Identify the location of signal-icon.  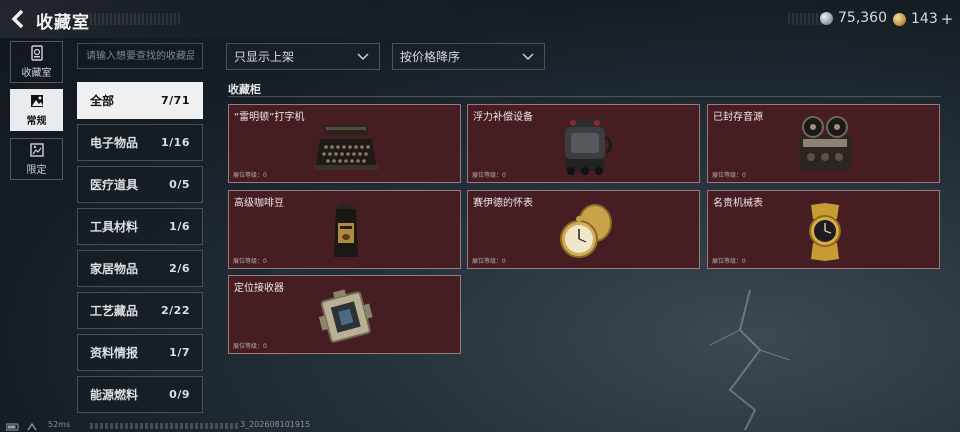
(21, 426).